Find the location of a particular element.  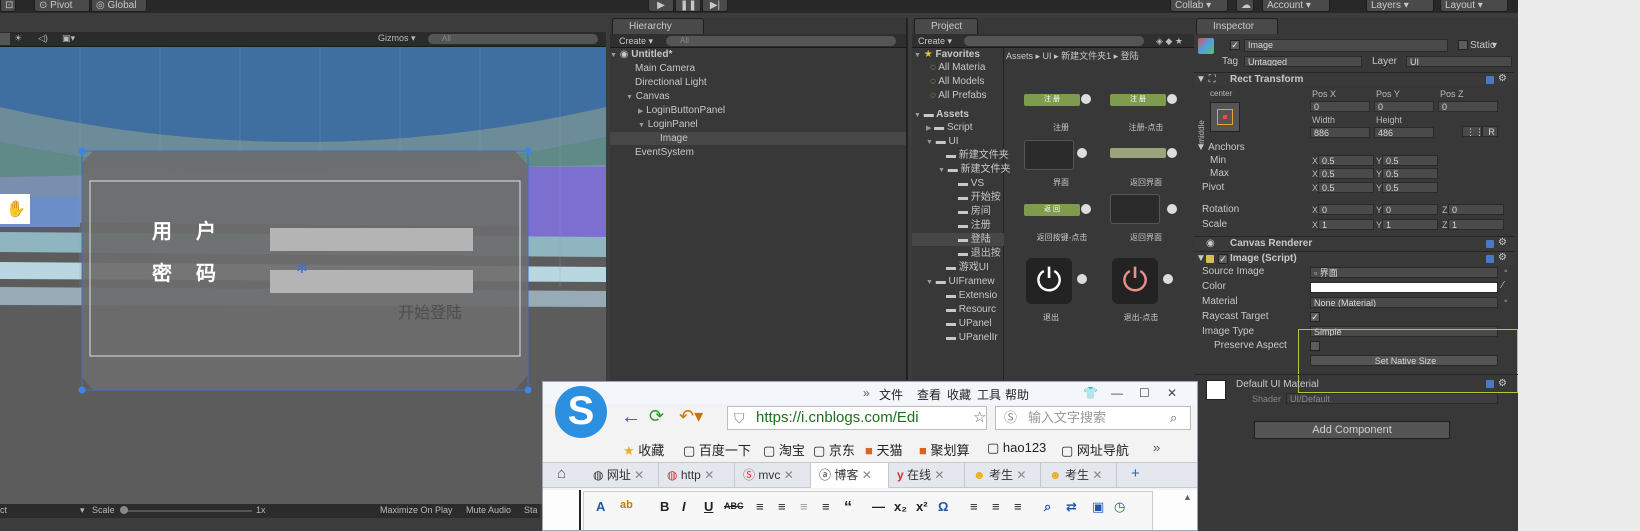

list-item: ▬ VS is located at coordinates (971, 183).